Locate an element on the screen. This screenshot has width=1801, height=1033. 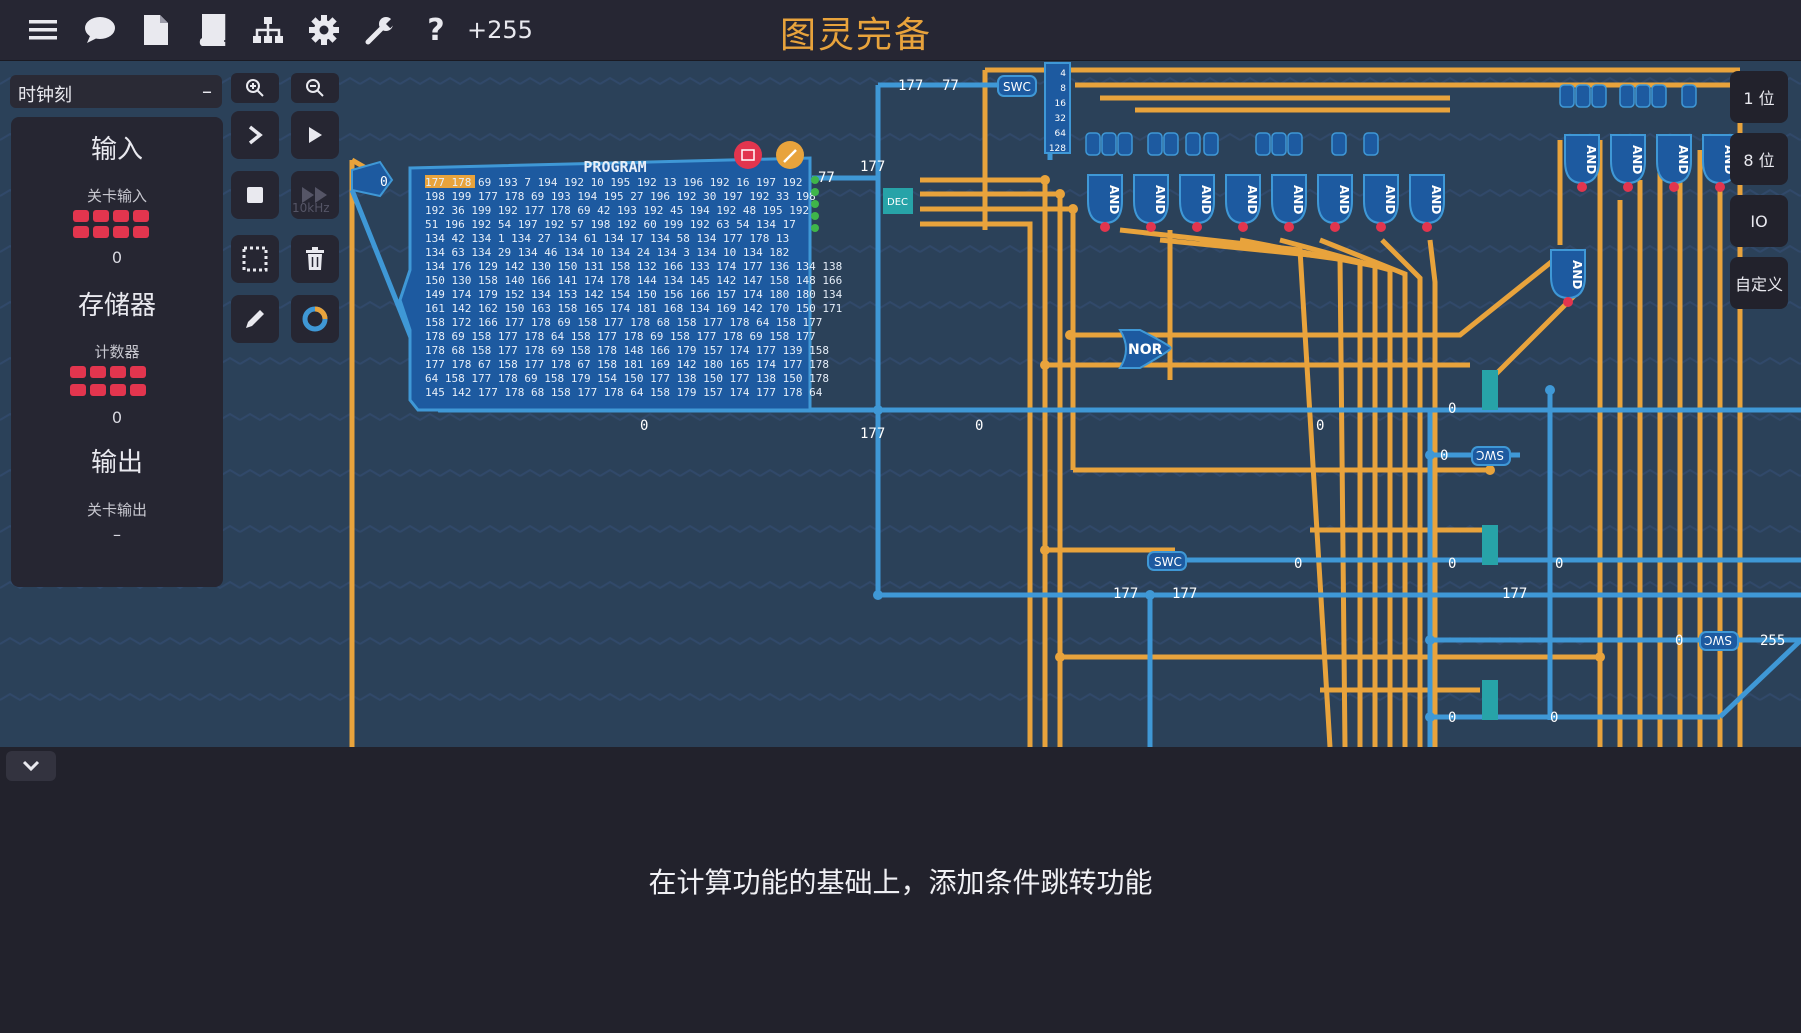
chat-icon is located at coordinates (100, 30).